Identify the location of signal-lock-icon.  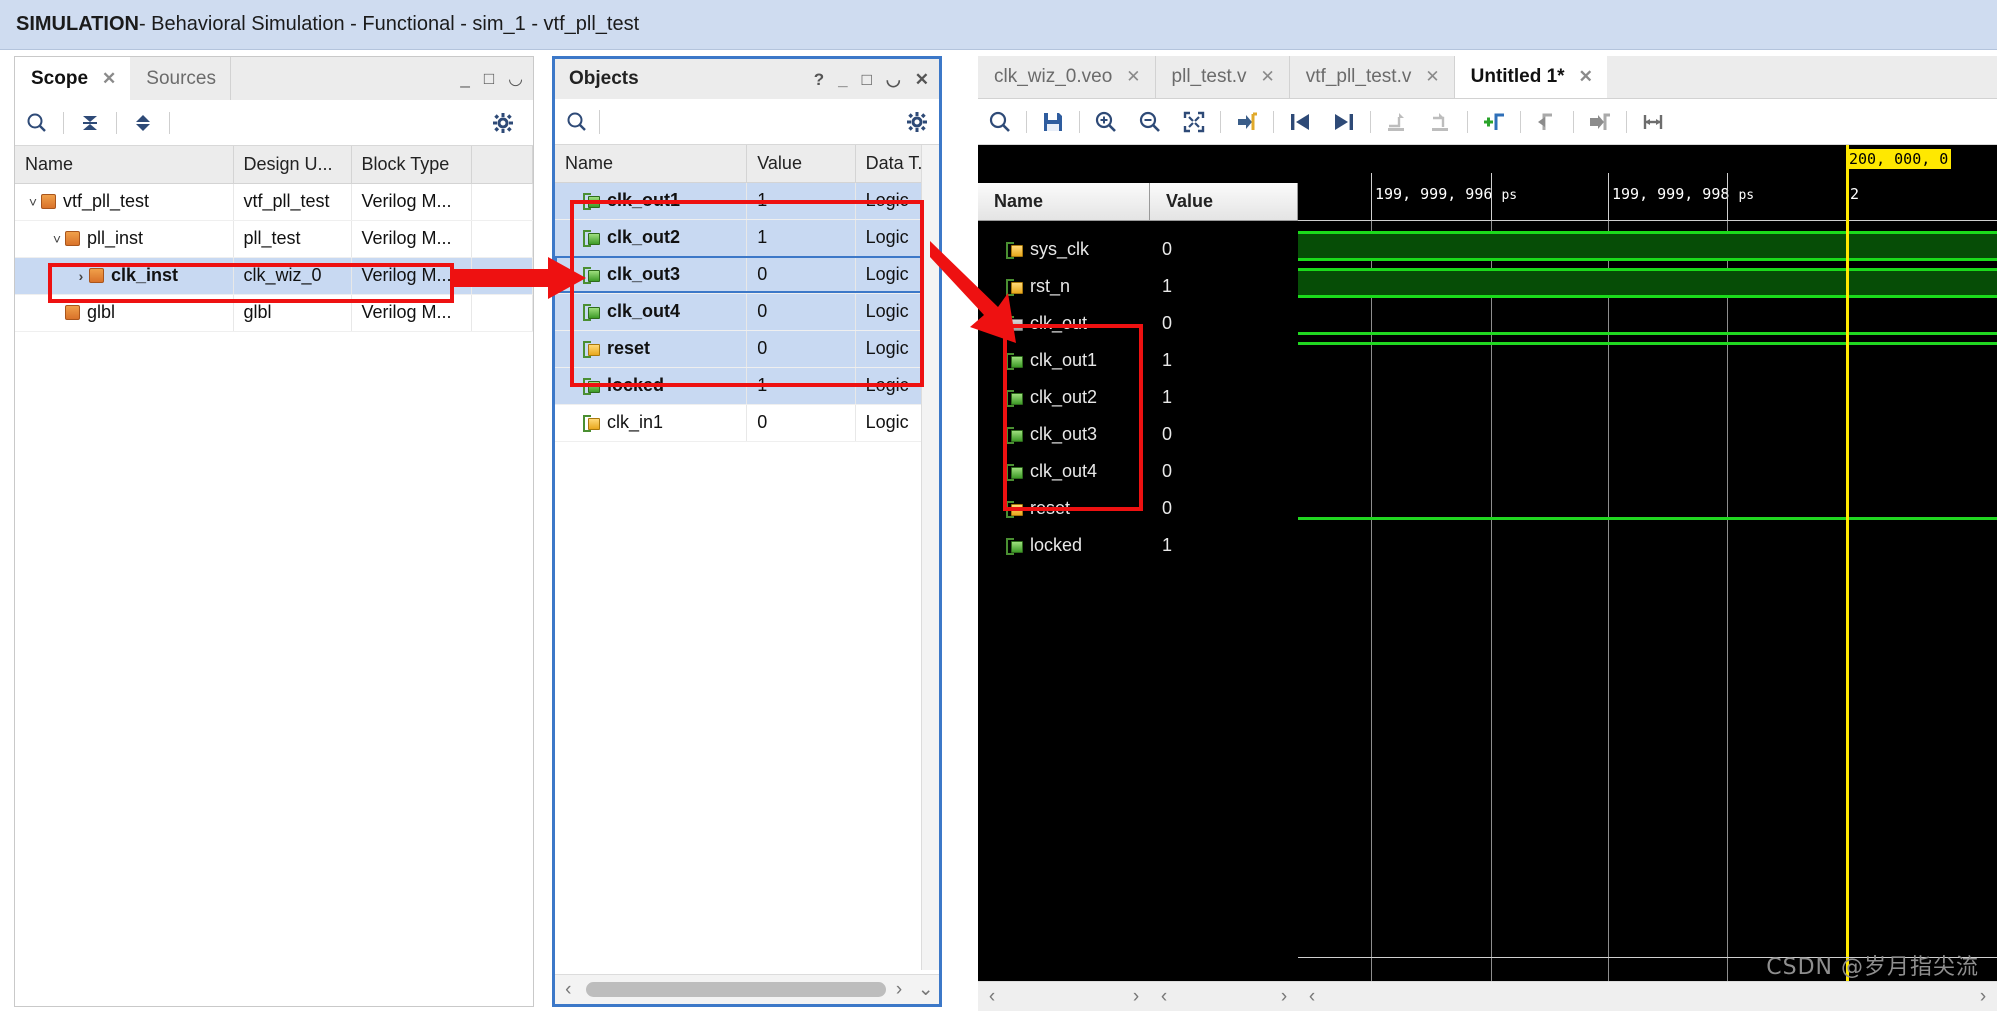
(1014, 249).